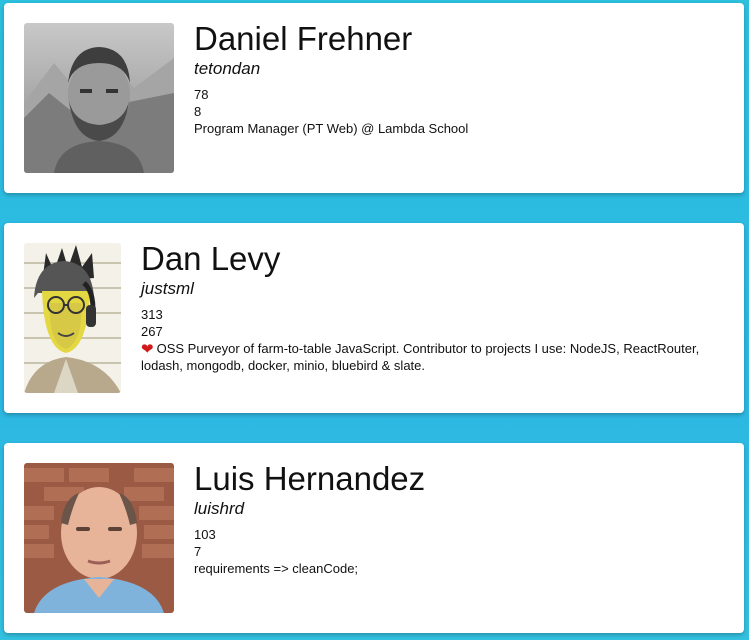  What do you see at coordinates (211, 258) in the screenshot?
I see `user-name: Dan Levy` at bounding box center [211, 258].